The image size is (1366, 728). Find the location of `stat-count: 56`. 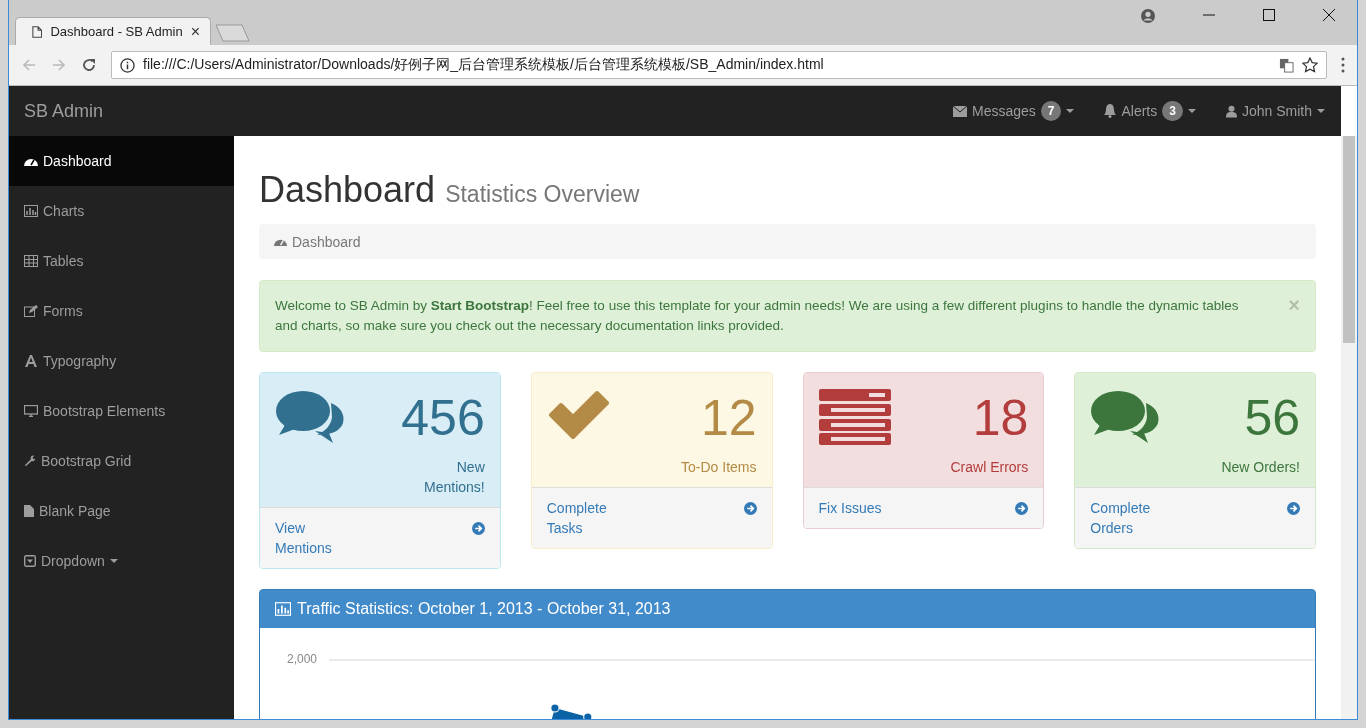

stat-count: 56 is located at coordinates (1271, 418).